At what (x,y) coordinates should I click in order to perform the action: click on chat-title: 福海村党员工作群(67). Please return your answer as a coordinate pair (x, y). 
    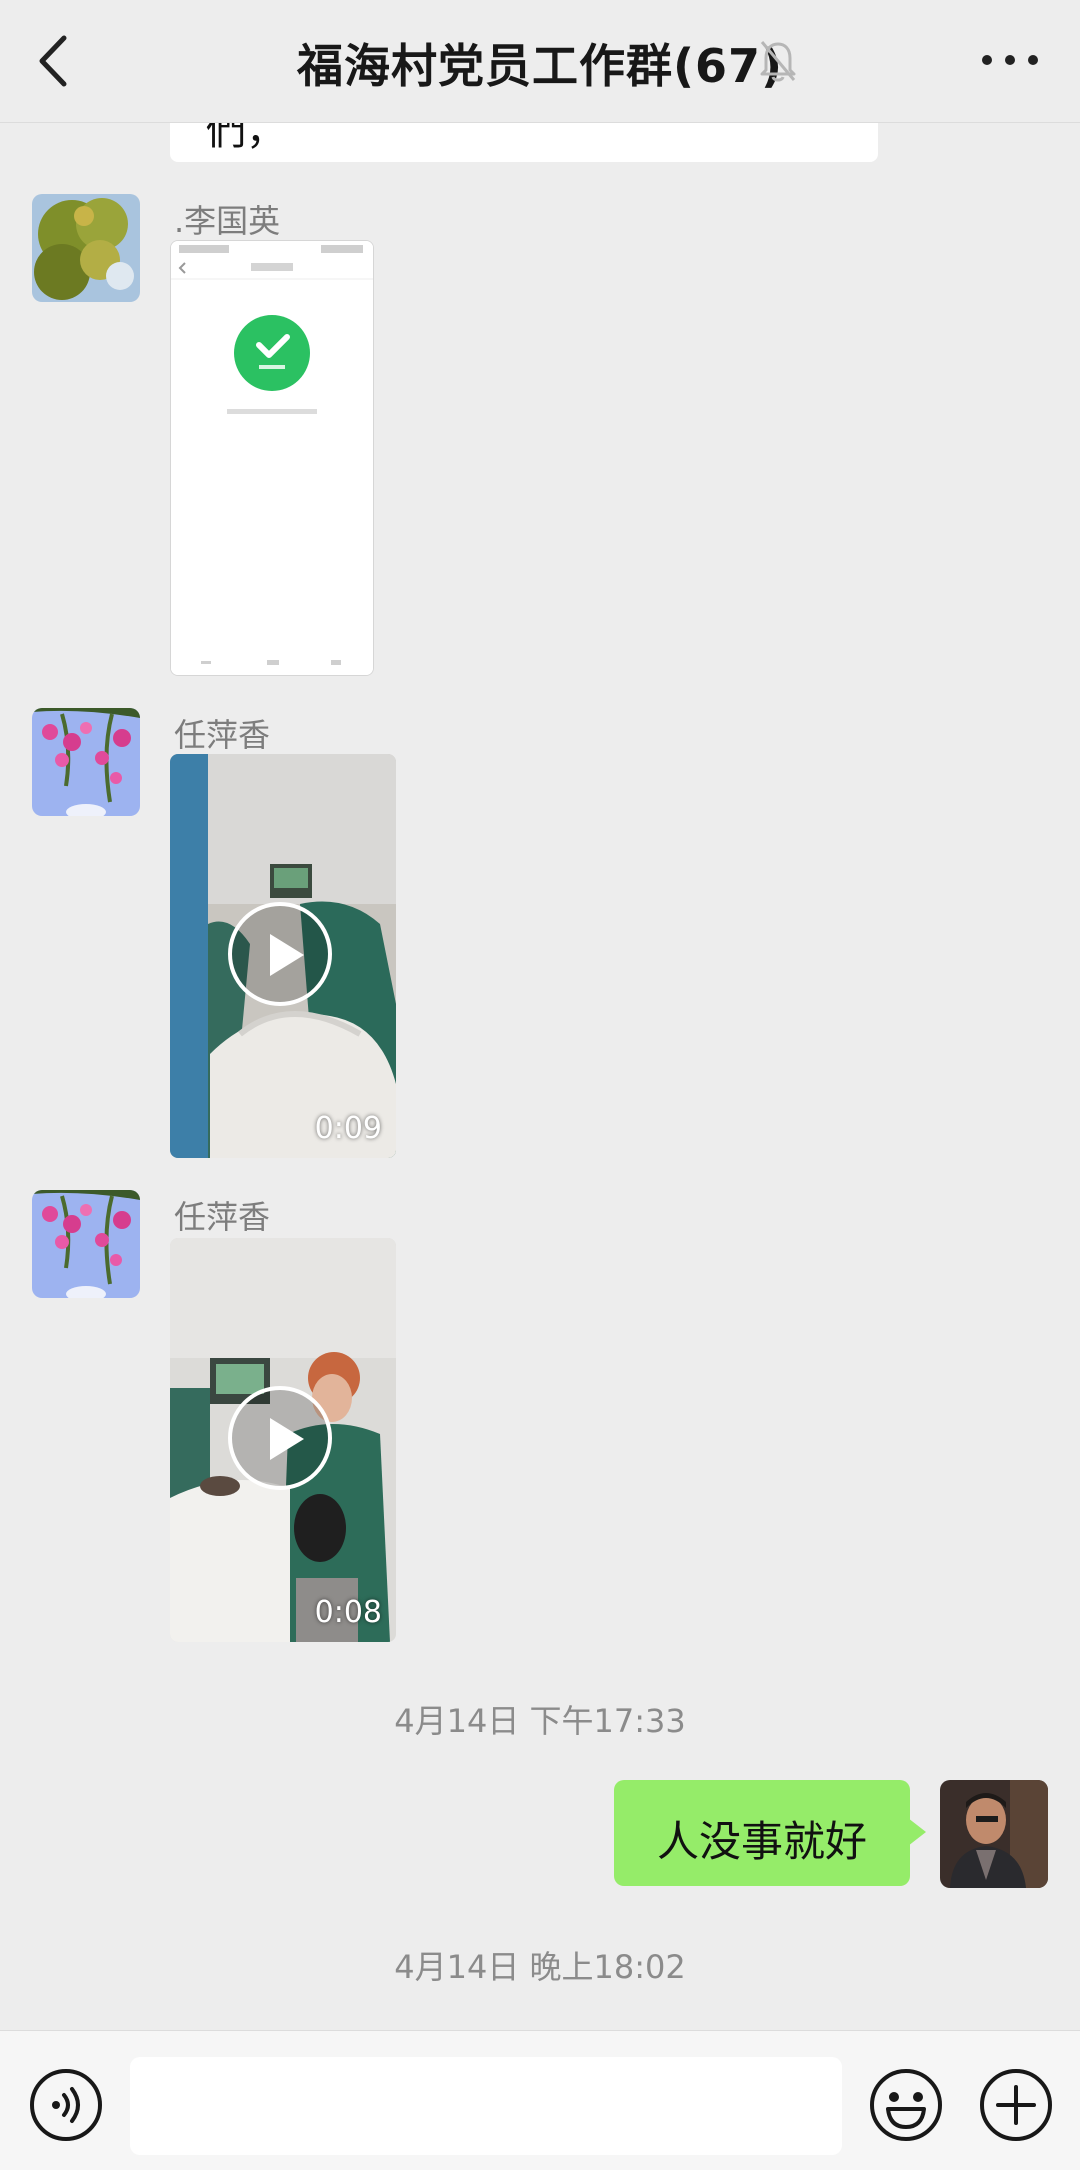
    Looking at the image, I should click on (540, 66).